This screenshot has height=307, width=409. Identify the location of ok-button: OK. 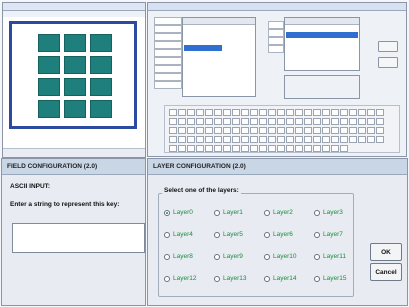
(386, 252).